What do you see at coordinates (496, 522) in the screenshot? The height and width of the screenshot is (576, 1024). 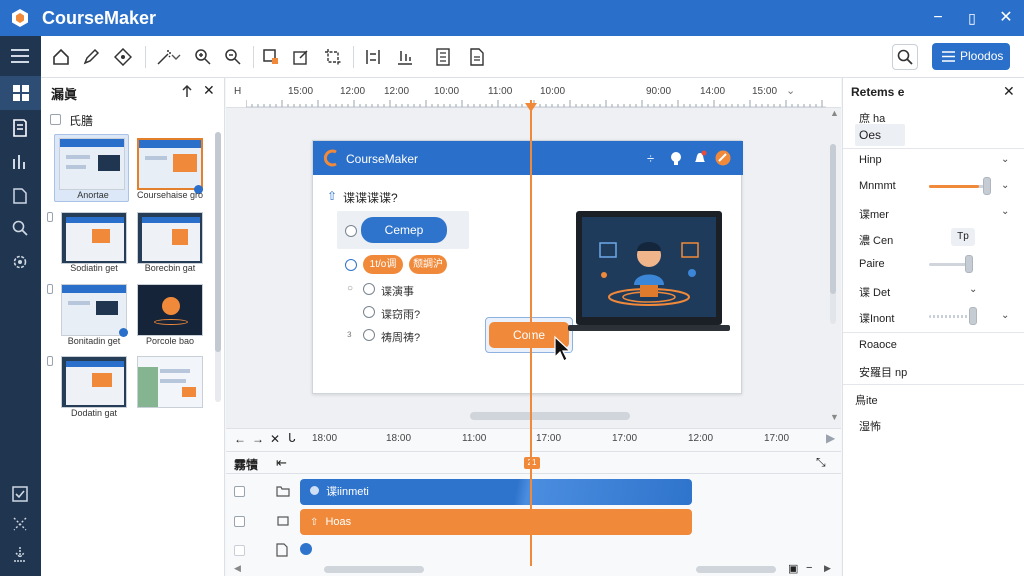 I see `timeline-track-bar: ⇧ Hoas` at bounding box center [496, 522].